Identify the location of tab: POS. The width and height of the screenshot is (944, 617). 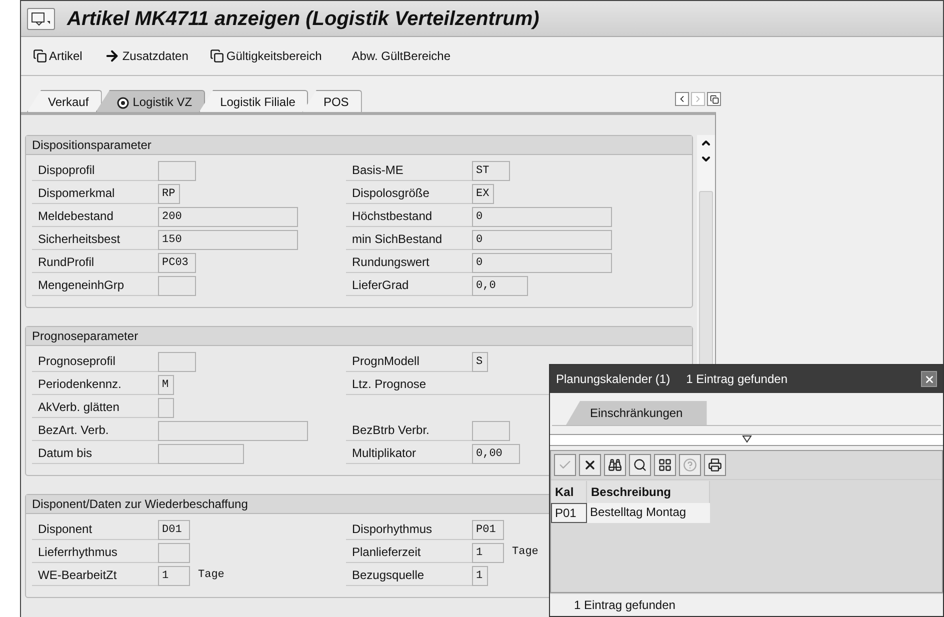
(332, 101).